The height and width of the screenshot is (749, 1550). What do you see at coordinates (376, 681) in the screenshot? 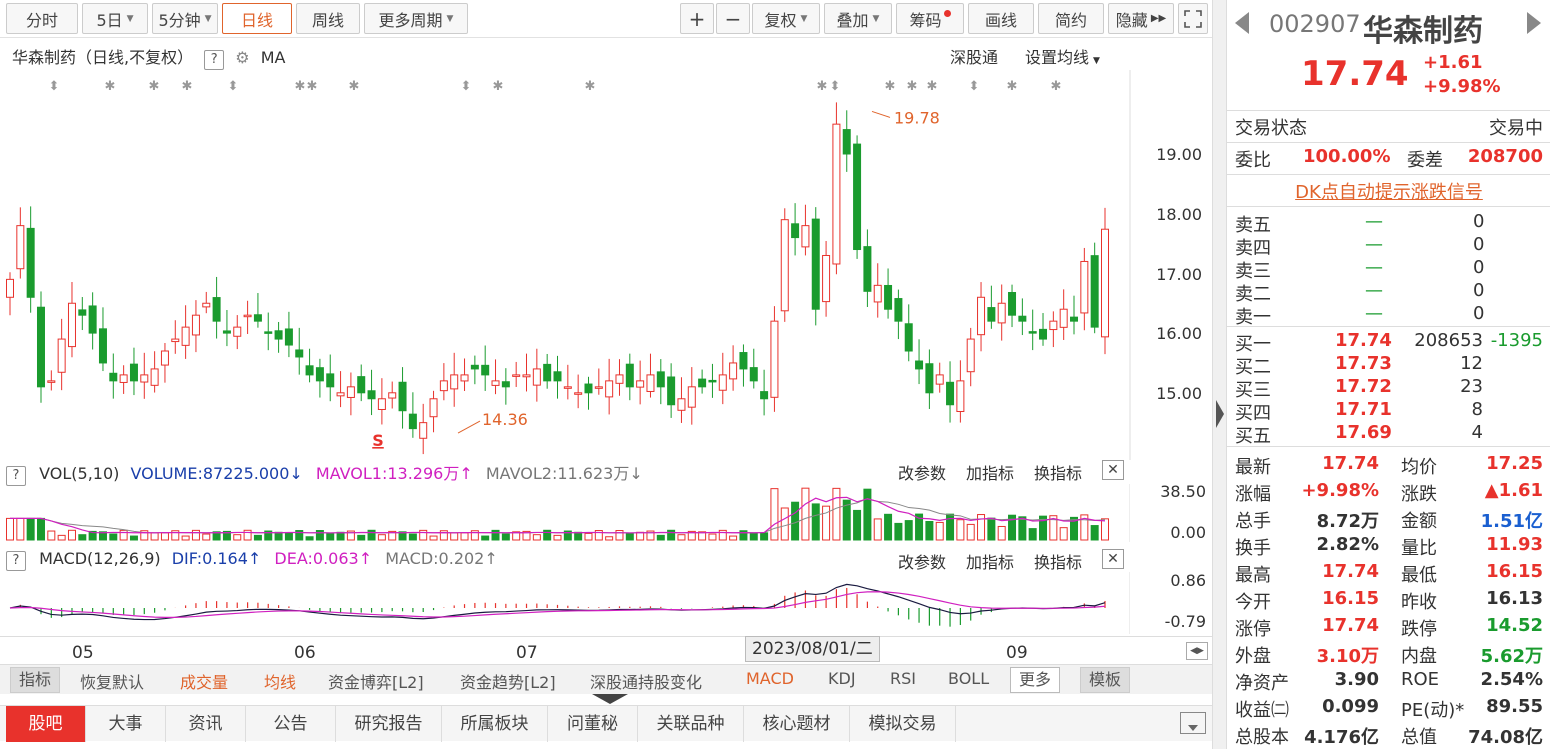
I see `indicator-fund-game: 资金博弈[L2]` at bounding box center [376, 681].